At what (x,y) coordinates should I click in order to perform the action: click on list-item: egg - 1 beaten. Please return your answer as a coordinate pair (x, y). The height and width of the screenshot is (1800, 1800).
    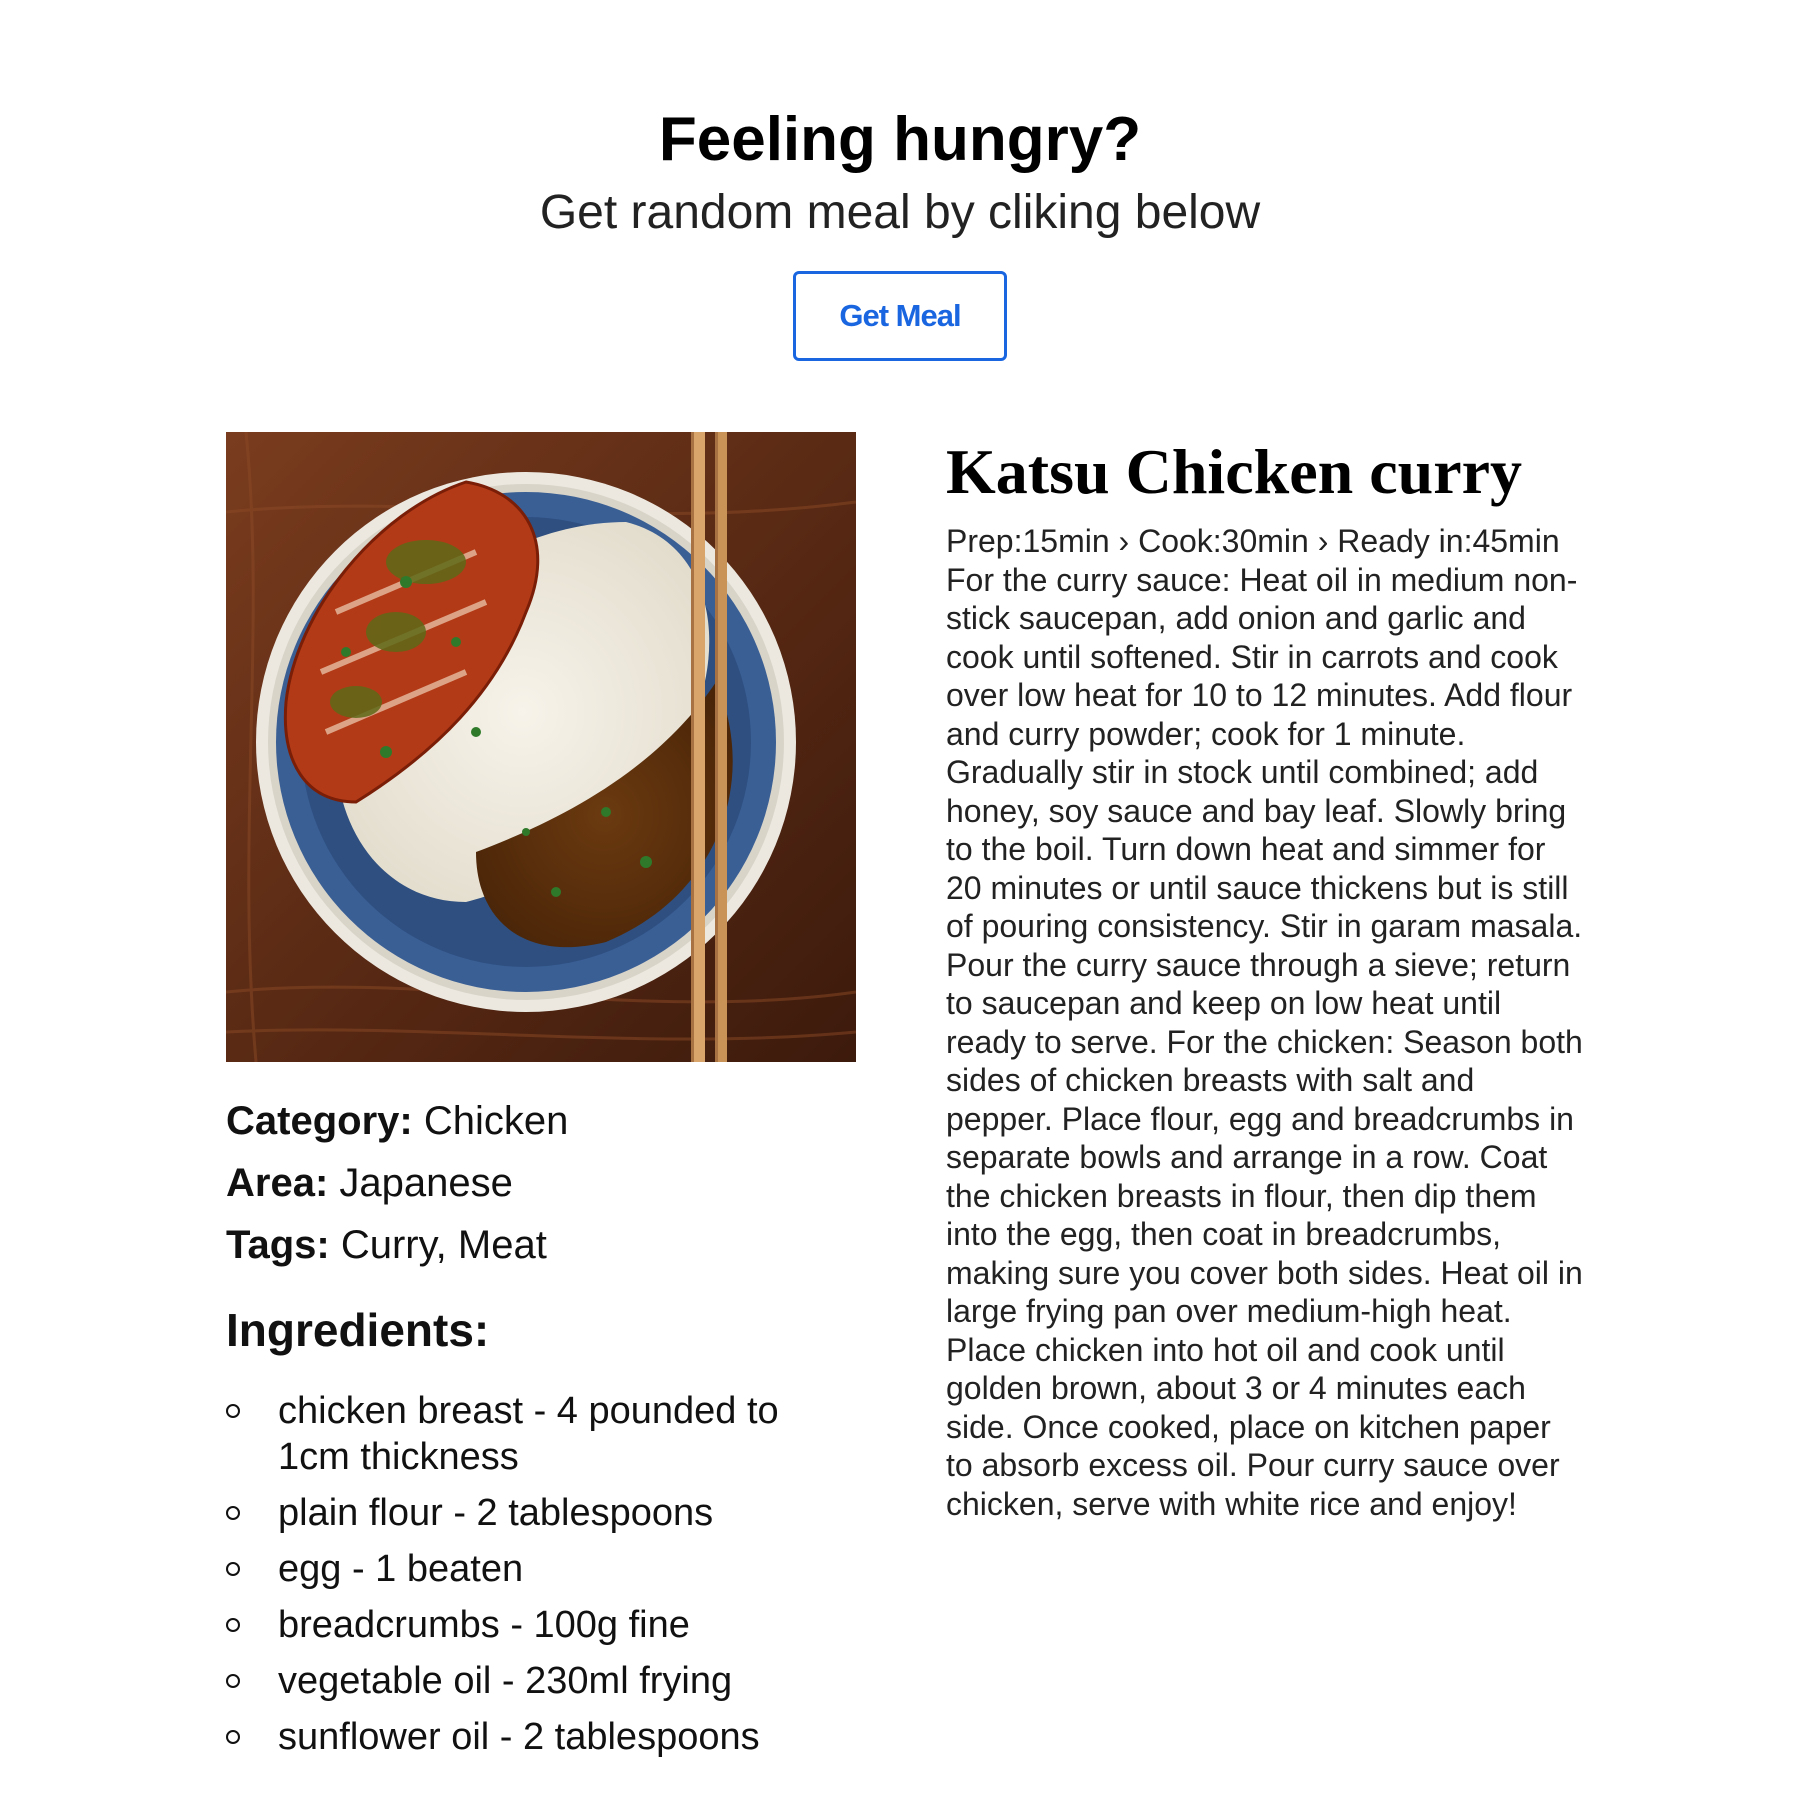
    Looking at the image, I should click on (541, 1569).